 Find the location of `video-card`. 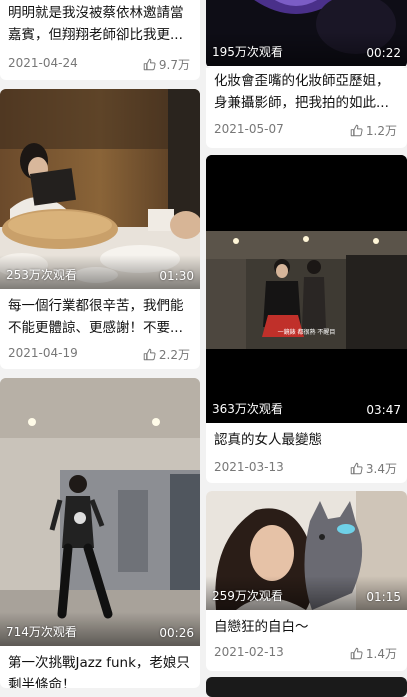

video-card is located at coordinates (306, 687).